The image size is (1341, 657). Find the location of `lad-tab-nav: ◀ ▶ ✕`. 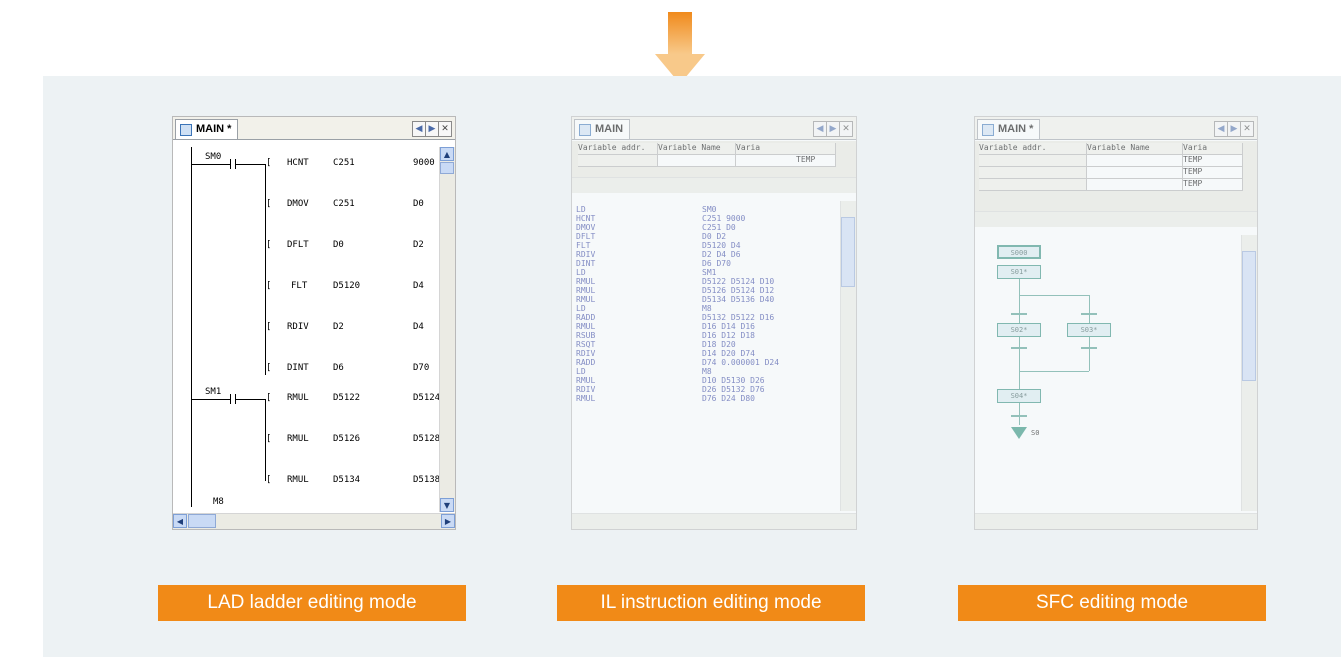

lad-tab-nav: ◀ ▶ ✕ is located at coordinates (432, 129).